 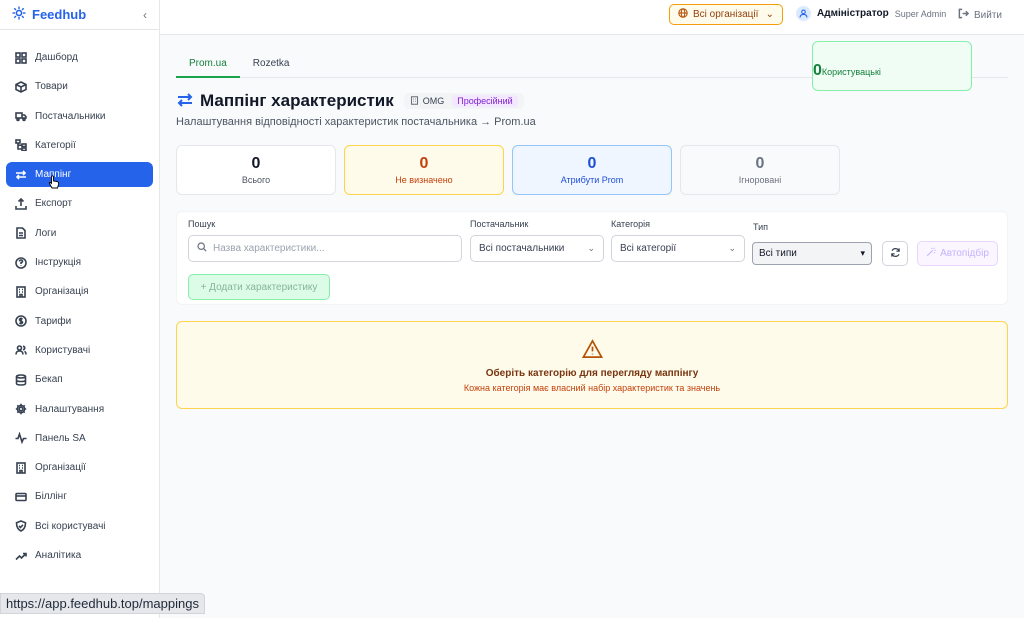 I want to click on dollar-circle-icon, so click(x=20, y=321).